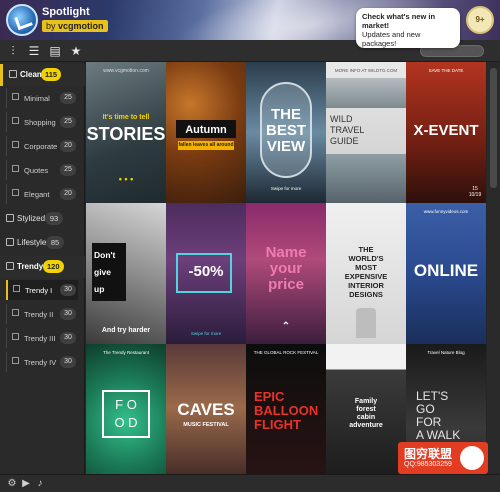 The height and width of the screenshot is (492, 500). I want to click on notification-count-badge: 9+, so click(480, 20).